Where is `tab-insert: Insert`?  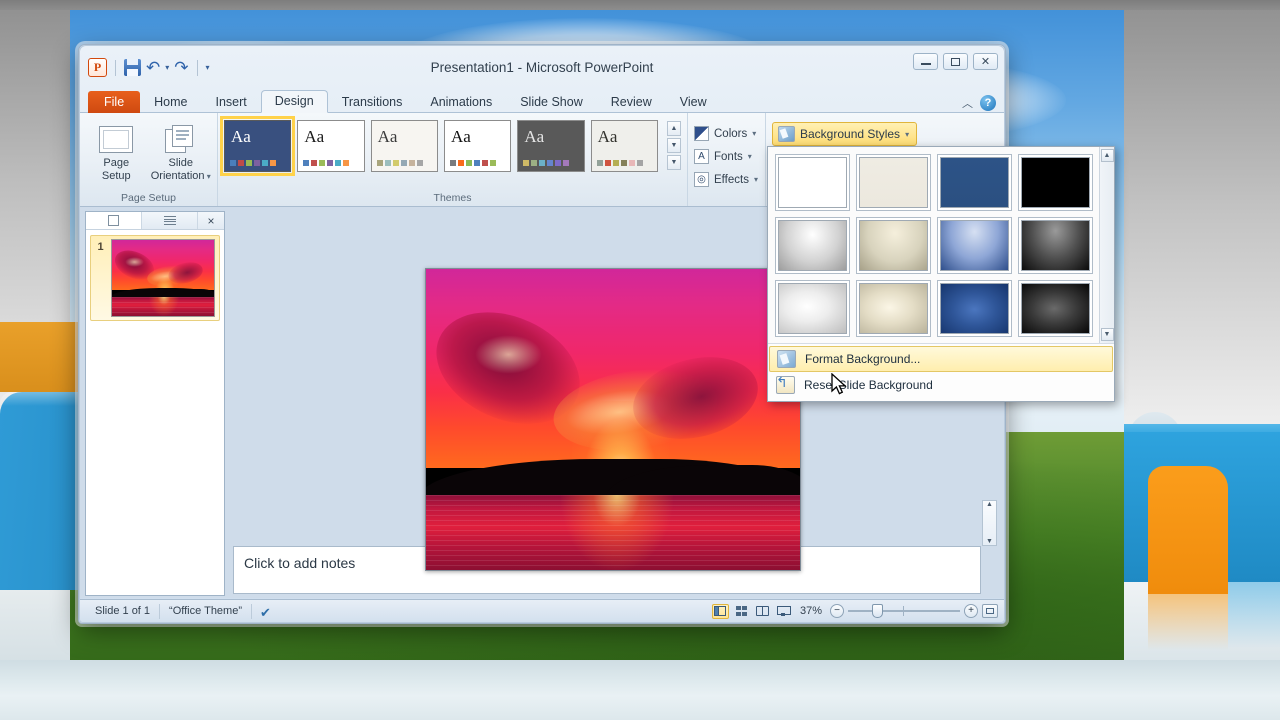
tab-insert: Insert is located at coordinates (231, 102).